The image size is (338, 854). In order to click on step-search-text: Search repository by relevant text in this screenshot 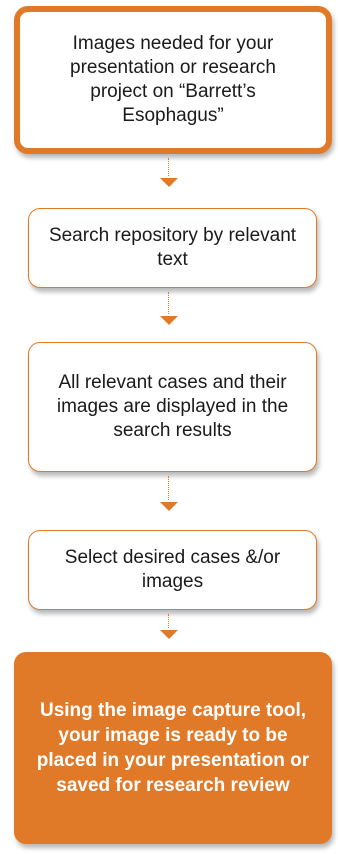, I will do `click(172, 247)`.